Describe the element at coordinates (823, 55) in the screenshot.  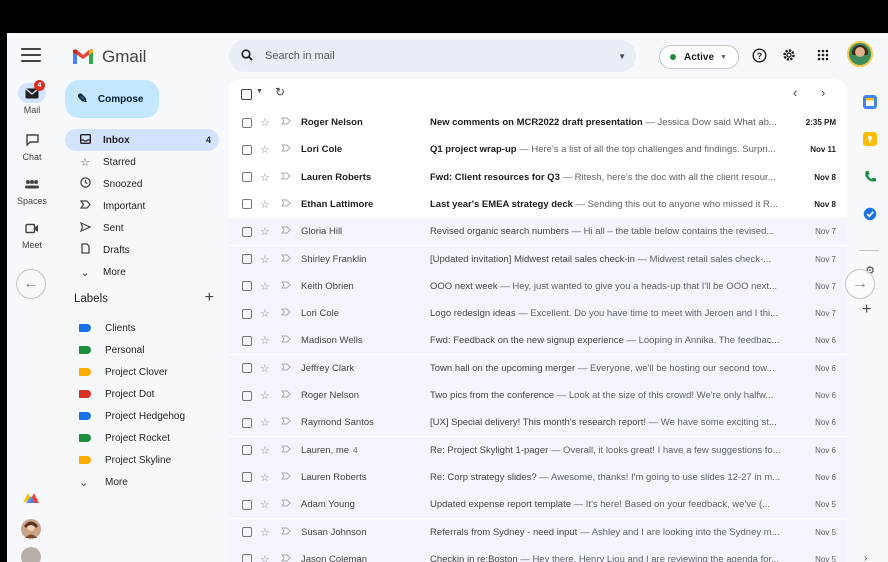
I see `apps-grid-icon` at that location.